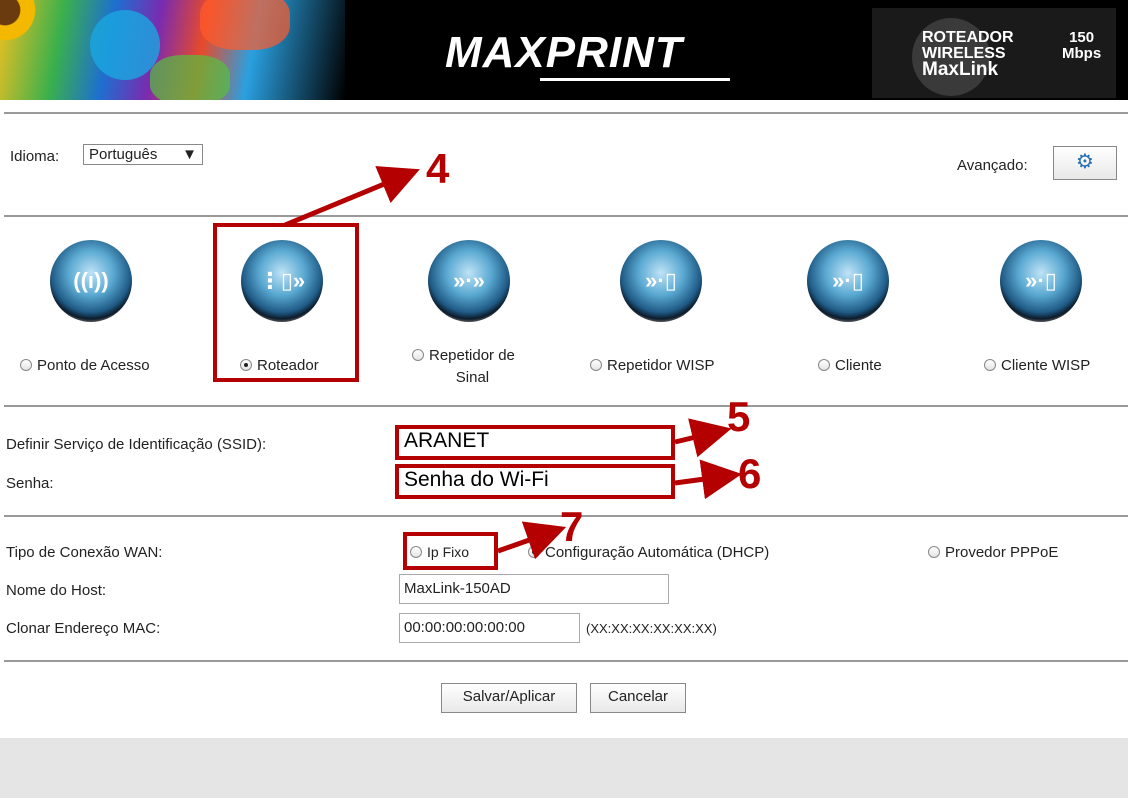 The image size is (1128, 798). Describe the element at coordinates (286, 302) in the screenshot. I see `annotation-box-router` at that location.